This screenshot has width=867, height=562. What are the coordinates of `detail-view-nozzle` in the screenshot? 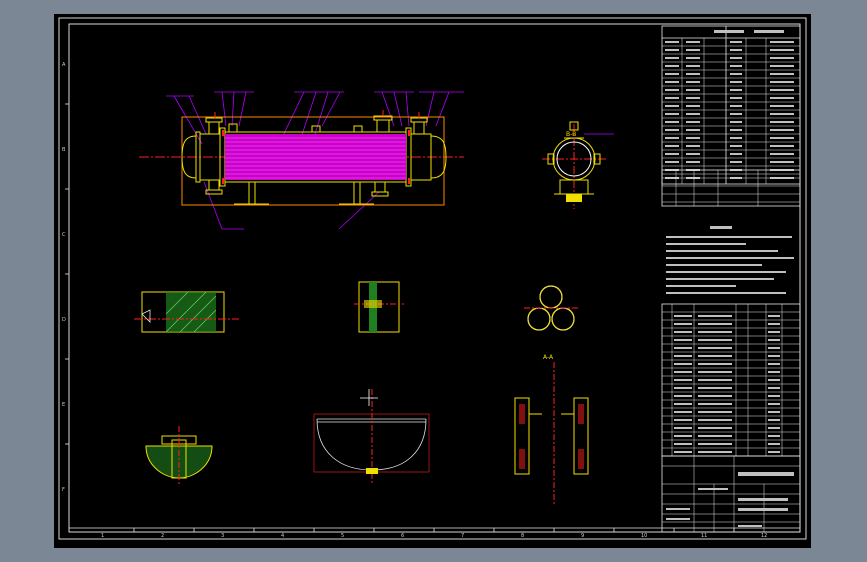 It's located at (179, 455).